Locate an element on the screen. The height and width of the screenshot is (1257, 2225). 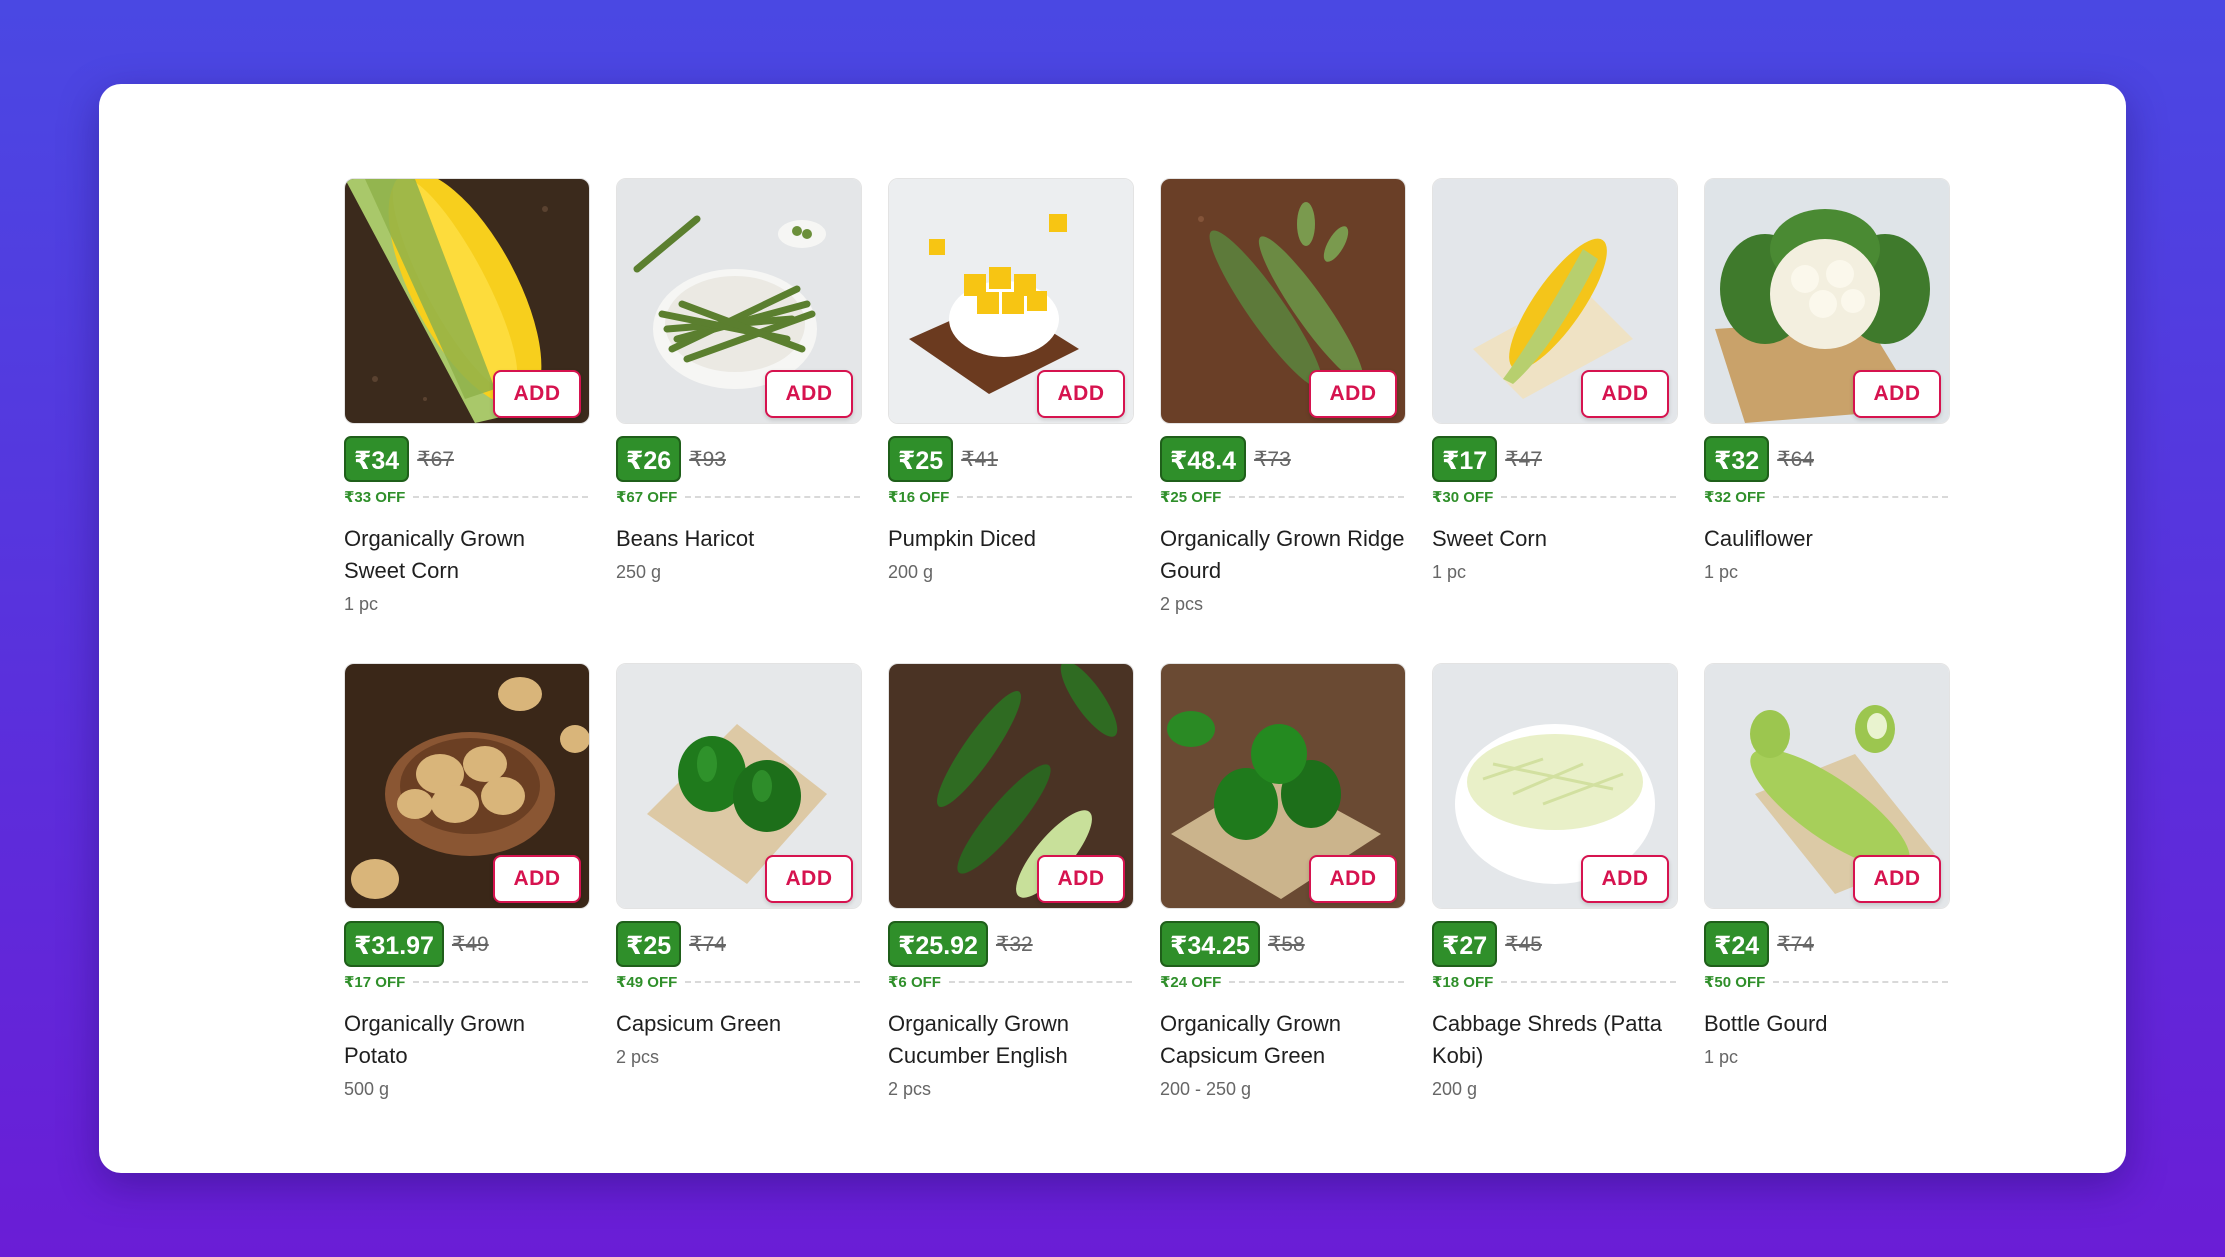
product-card: ADD ₹25 ₹74 ₹49 OFF Capsicum Green 2 pcs is located at coordinates (739, 898).